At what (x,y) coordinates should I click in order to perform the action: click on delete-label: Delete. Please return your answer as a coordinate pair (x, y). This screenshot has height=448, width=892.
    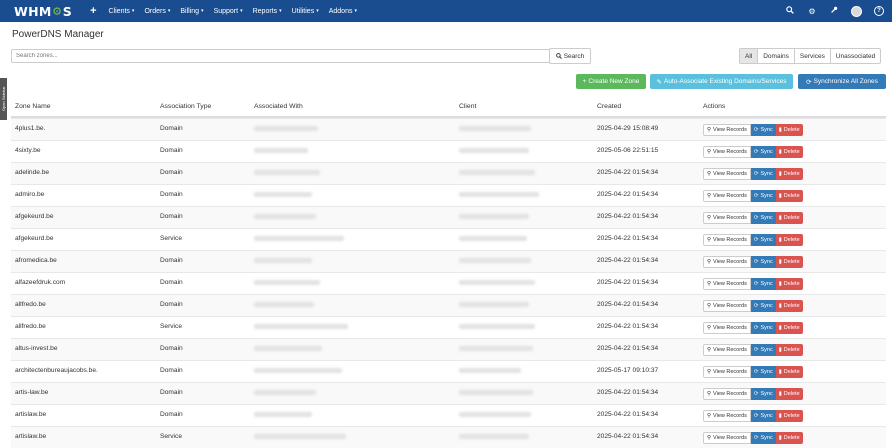
    Looking at the image, I should click on (791, 262).